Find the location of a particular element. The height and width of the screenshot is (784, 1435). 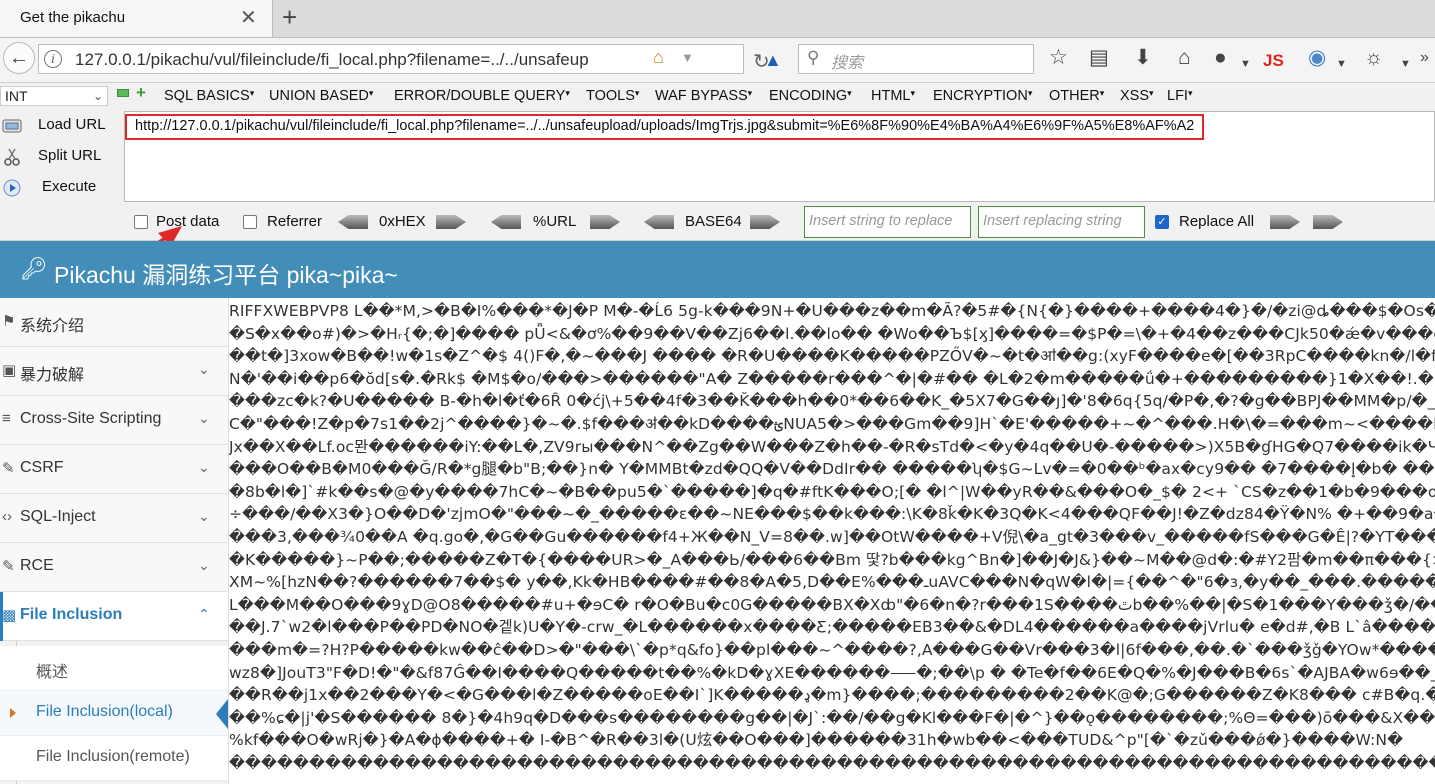

key-icon: 🔑︎ is located at coordinates (34, 268).